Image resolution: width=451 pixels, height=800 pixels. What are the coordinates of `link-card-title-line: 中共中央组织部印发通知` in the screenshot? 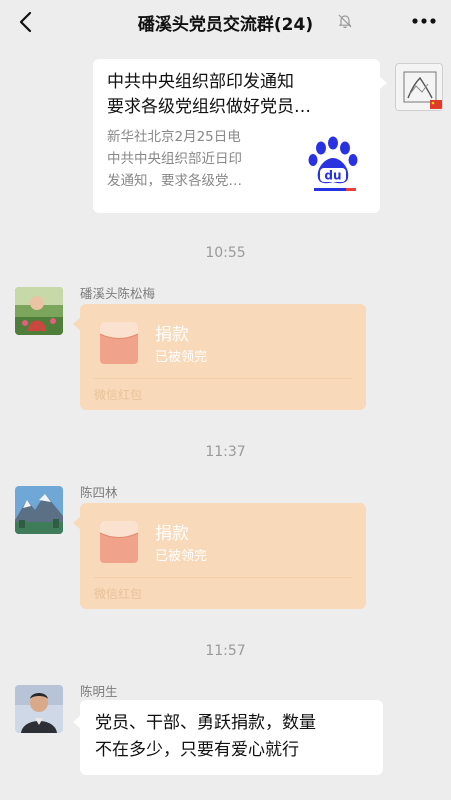 It's located at (200, 82).